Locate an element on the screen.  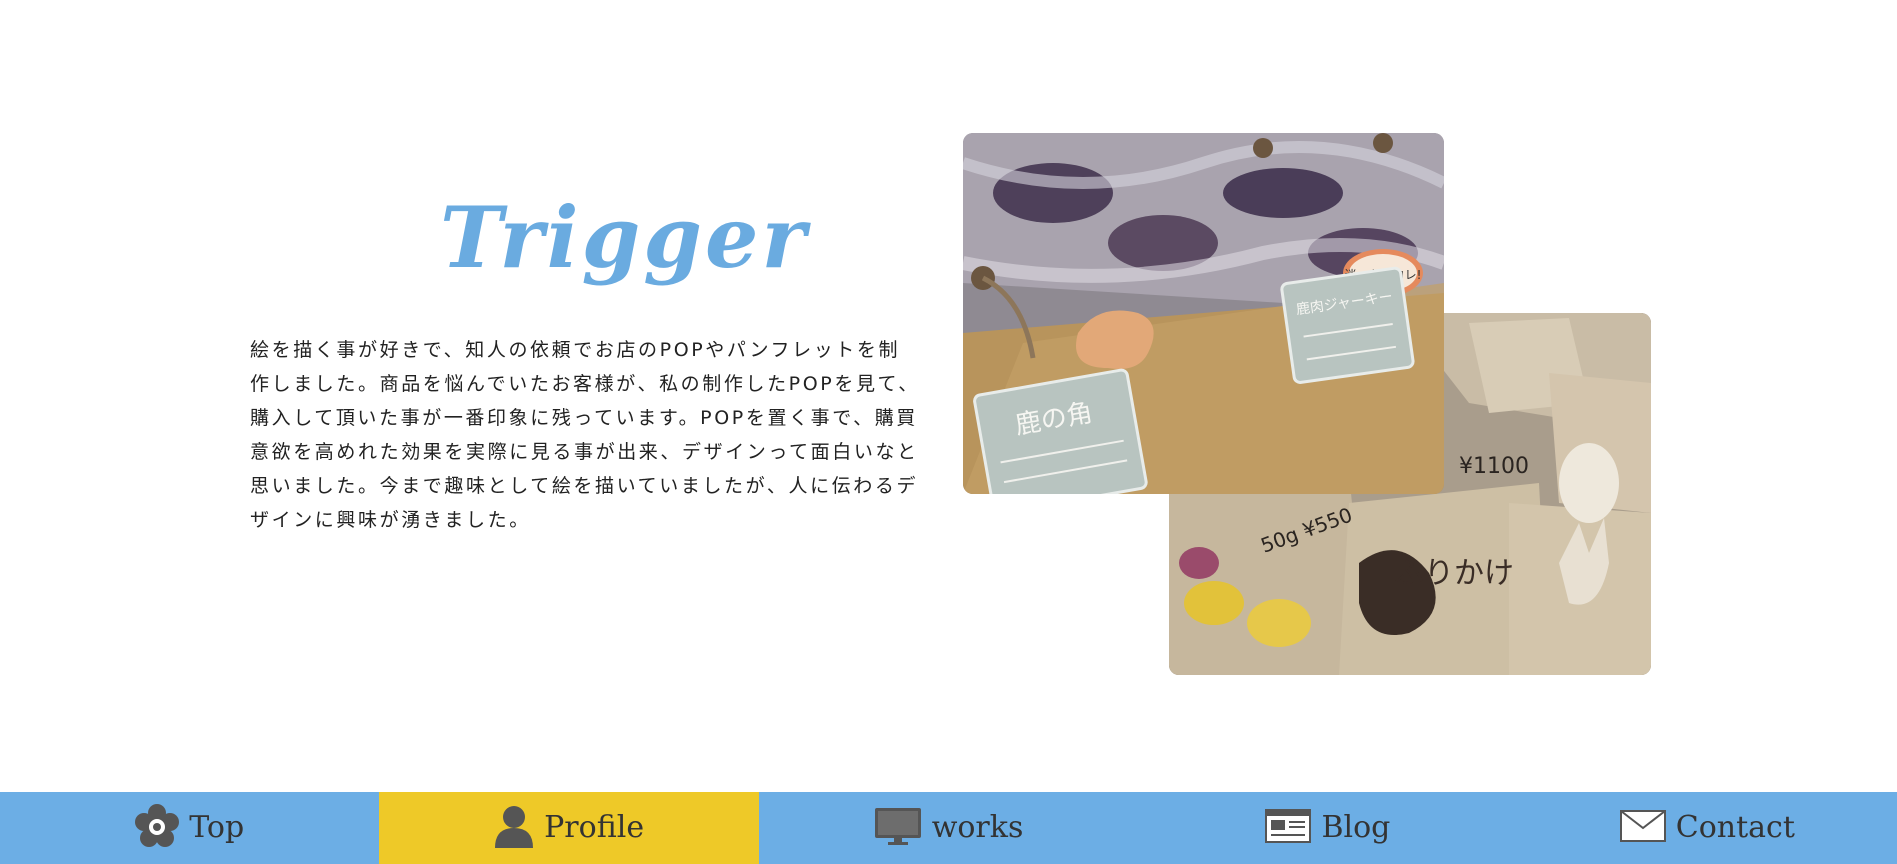
jerky-display-photo: 迷ったらコレ! 鹿の角 鹿肉ジャーキー is located at coordinates (1203, 313).